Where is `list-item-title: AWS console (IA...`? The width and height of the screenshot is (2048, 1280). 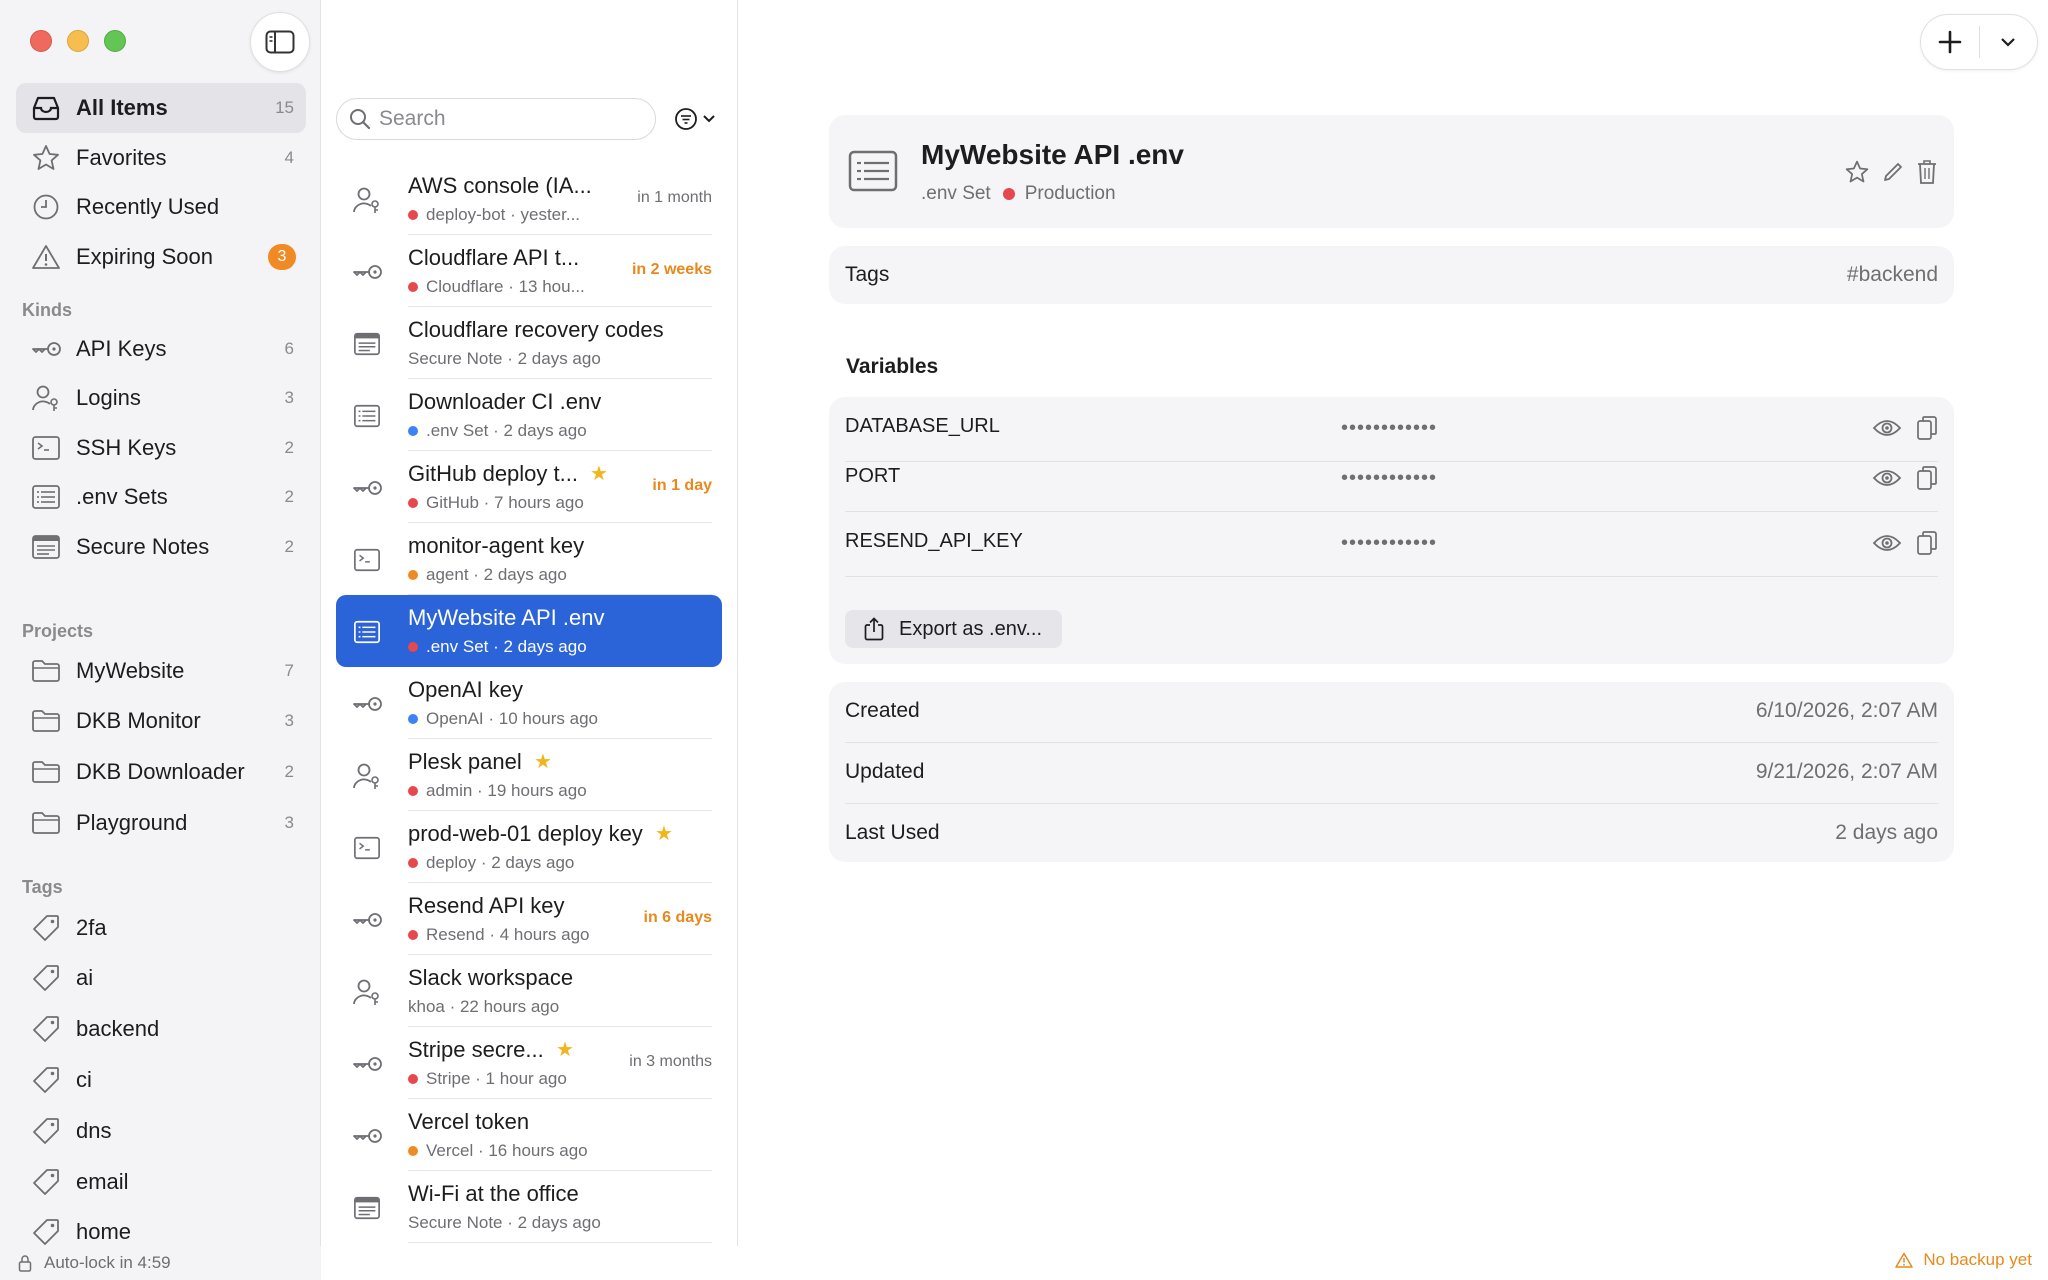 list-item-title: AWS console (IA... is located at coordinates (500, 185).